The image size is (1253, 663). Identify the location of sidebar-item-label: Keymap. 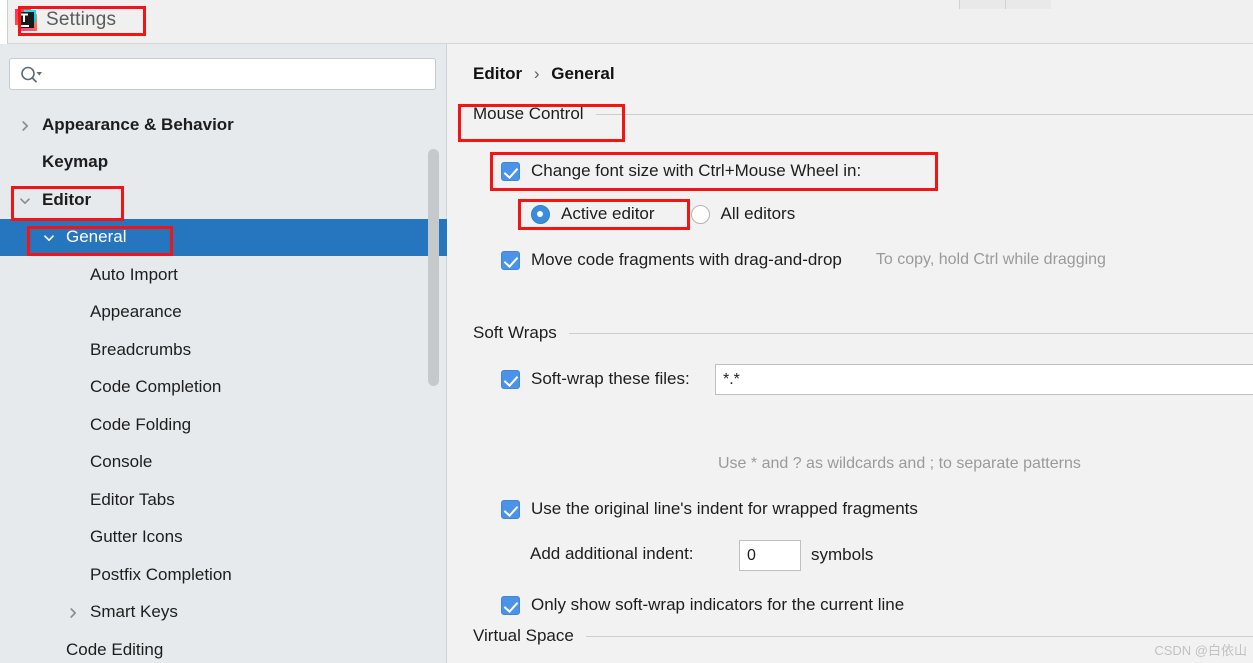
(75, 162).